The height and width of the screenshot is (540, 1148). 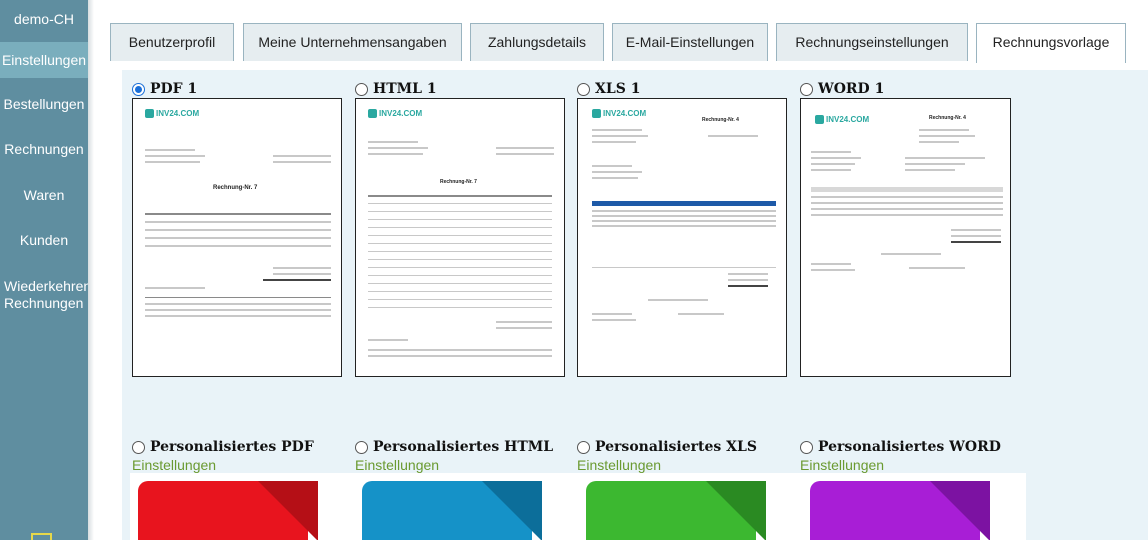 What do you see at coordinates (44, 149) in the screenshot?
I see `sidebar-item-rechnungen: Rechnungen` at bounding box center [44, 149].